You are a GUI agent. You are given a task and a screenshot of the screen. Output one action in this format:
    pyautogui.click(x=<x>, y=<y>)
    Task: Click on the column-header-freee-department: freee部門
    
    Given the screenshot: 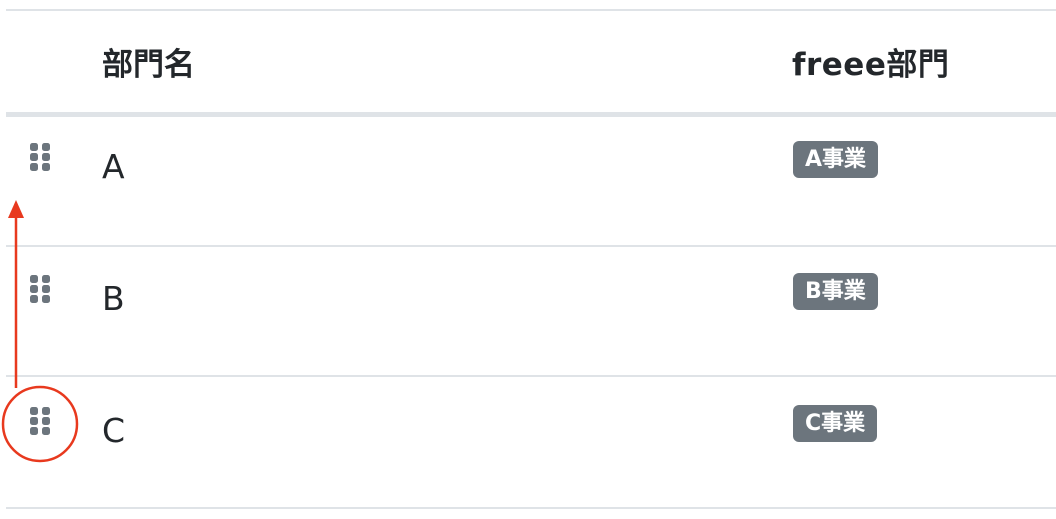 What is the action you would take?
    pyautogui.click(x=870, y=61)
    